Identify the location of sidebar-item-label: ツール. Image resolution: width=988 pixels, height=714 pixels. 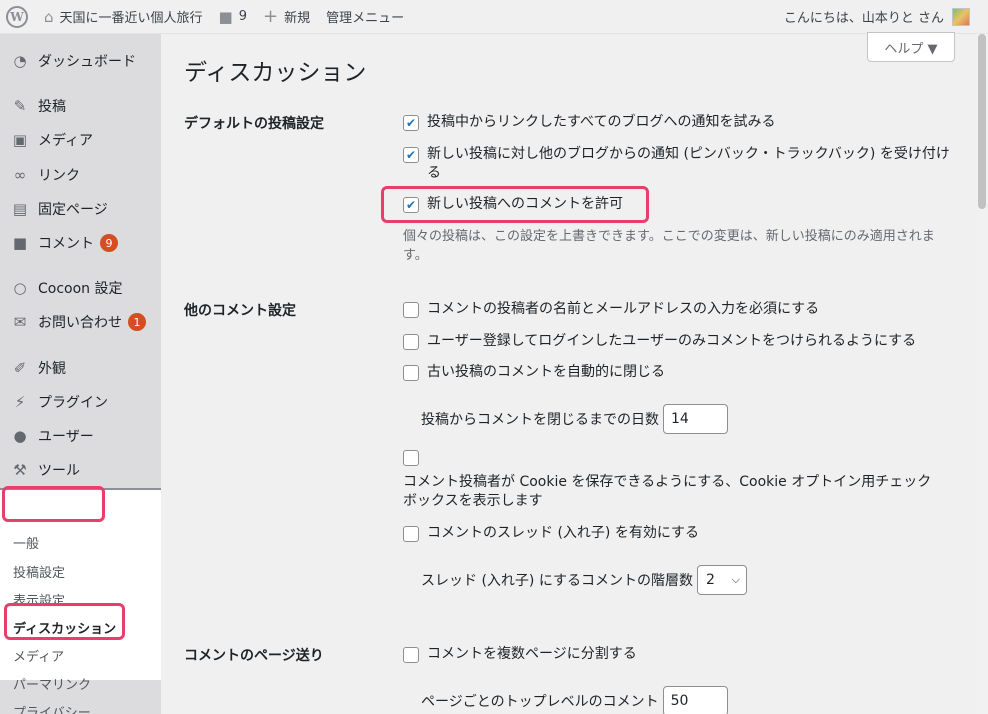
(59, 471).